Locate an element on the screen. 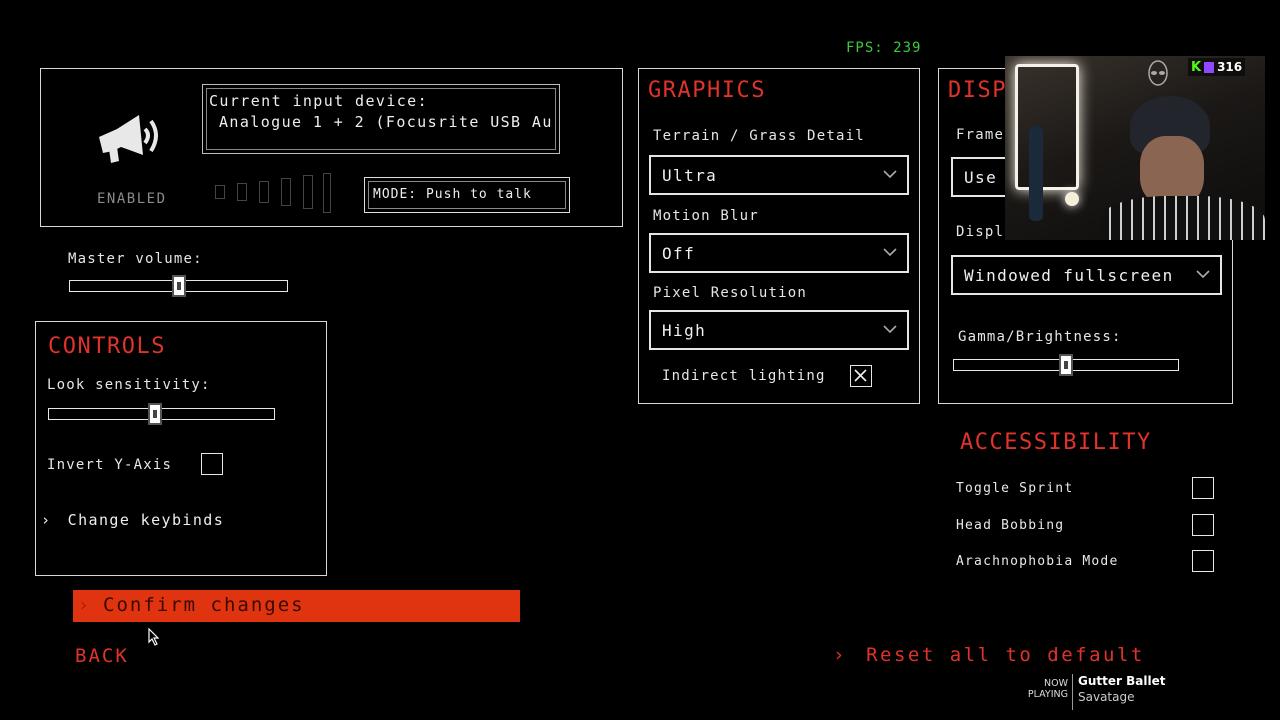  check-x-icon is located at coordinates (860, 375).